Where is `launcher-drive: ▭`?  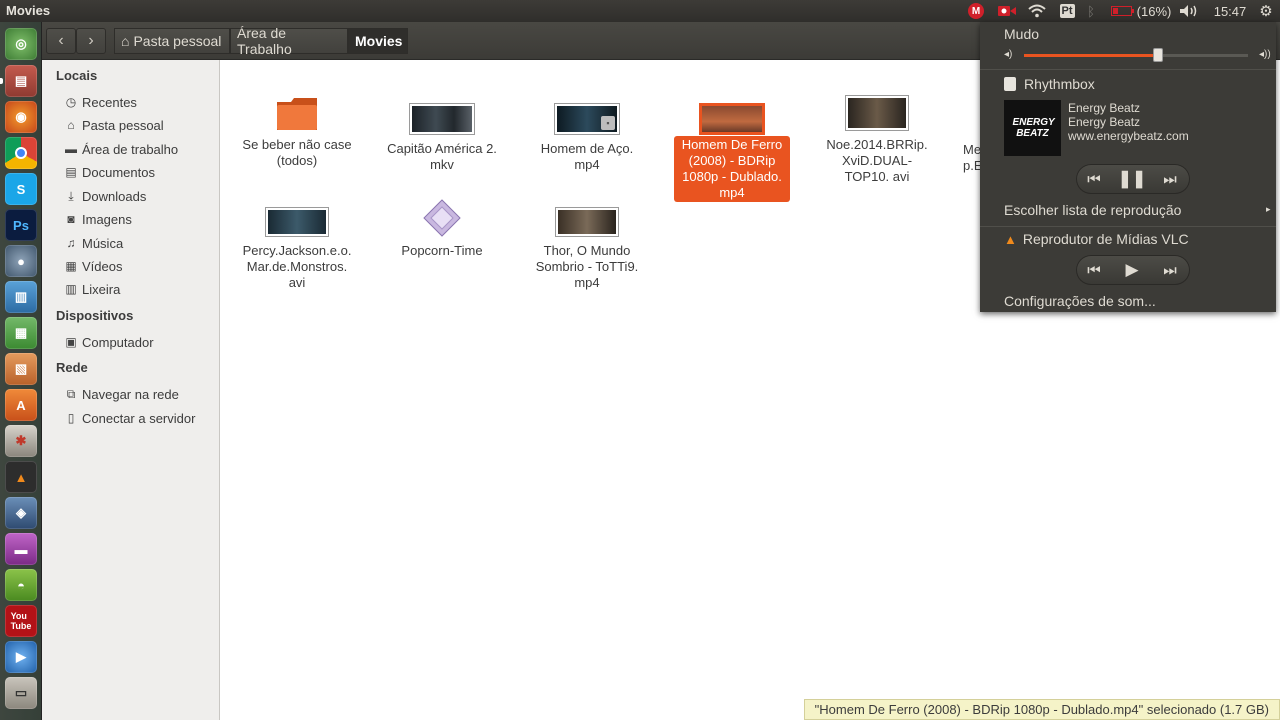
launcher-drive: ▭ is located at coordinates (21, 693).